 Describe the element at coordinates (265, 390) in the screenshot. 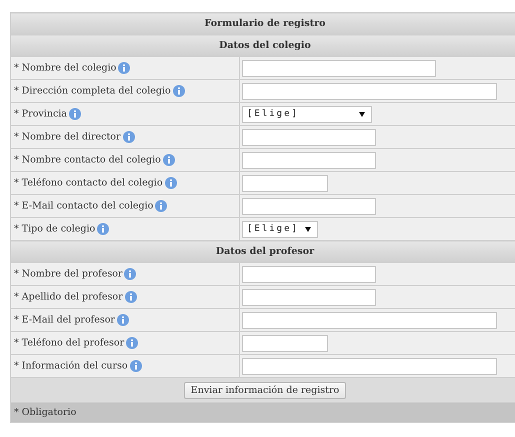

I see `submit-button: Enviar información de registro` at that location.